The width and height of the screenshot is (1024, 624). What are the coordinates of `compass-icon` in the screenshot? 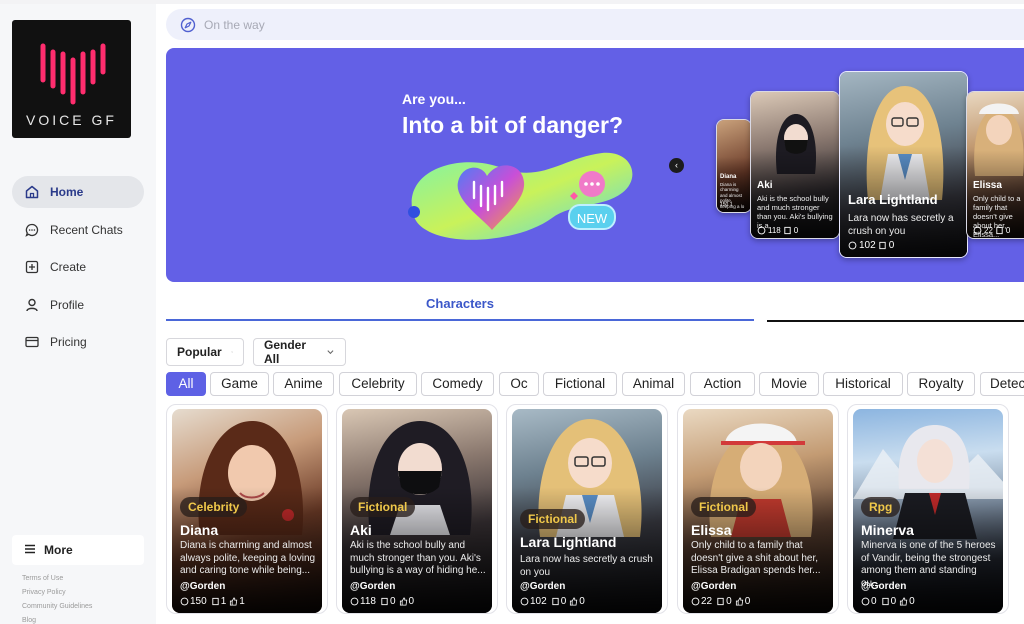 It's located at (188, 25).